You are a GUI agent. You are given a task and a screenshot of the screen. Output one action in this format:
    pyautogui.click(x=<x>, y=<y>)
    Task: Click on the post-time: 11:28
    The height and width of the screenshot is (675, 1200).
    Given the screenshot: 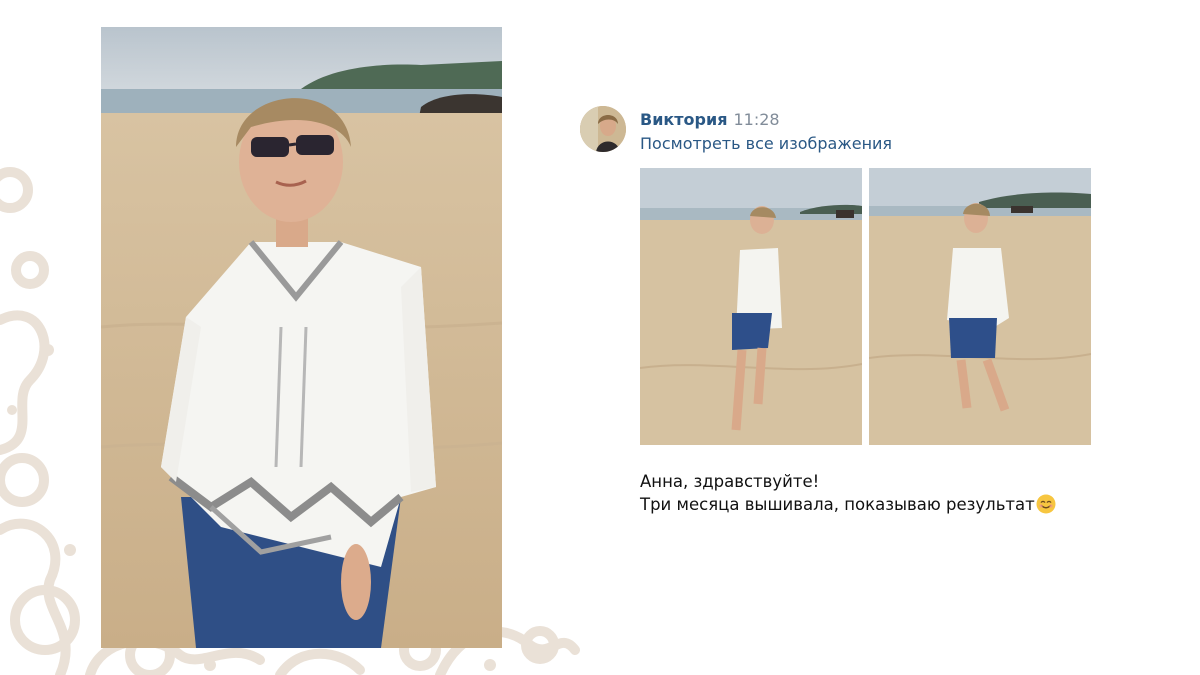 What is the action you would take?
    pyautogui.click(x=756, y=119)
    